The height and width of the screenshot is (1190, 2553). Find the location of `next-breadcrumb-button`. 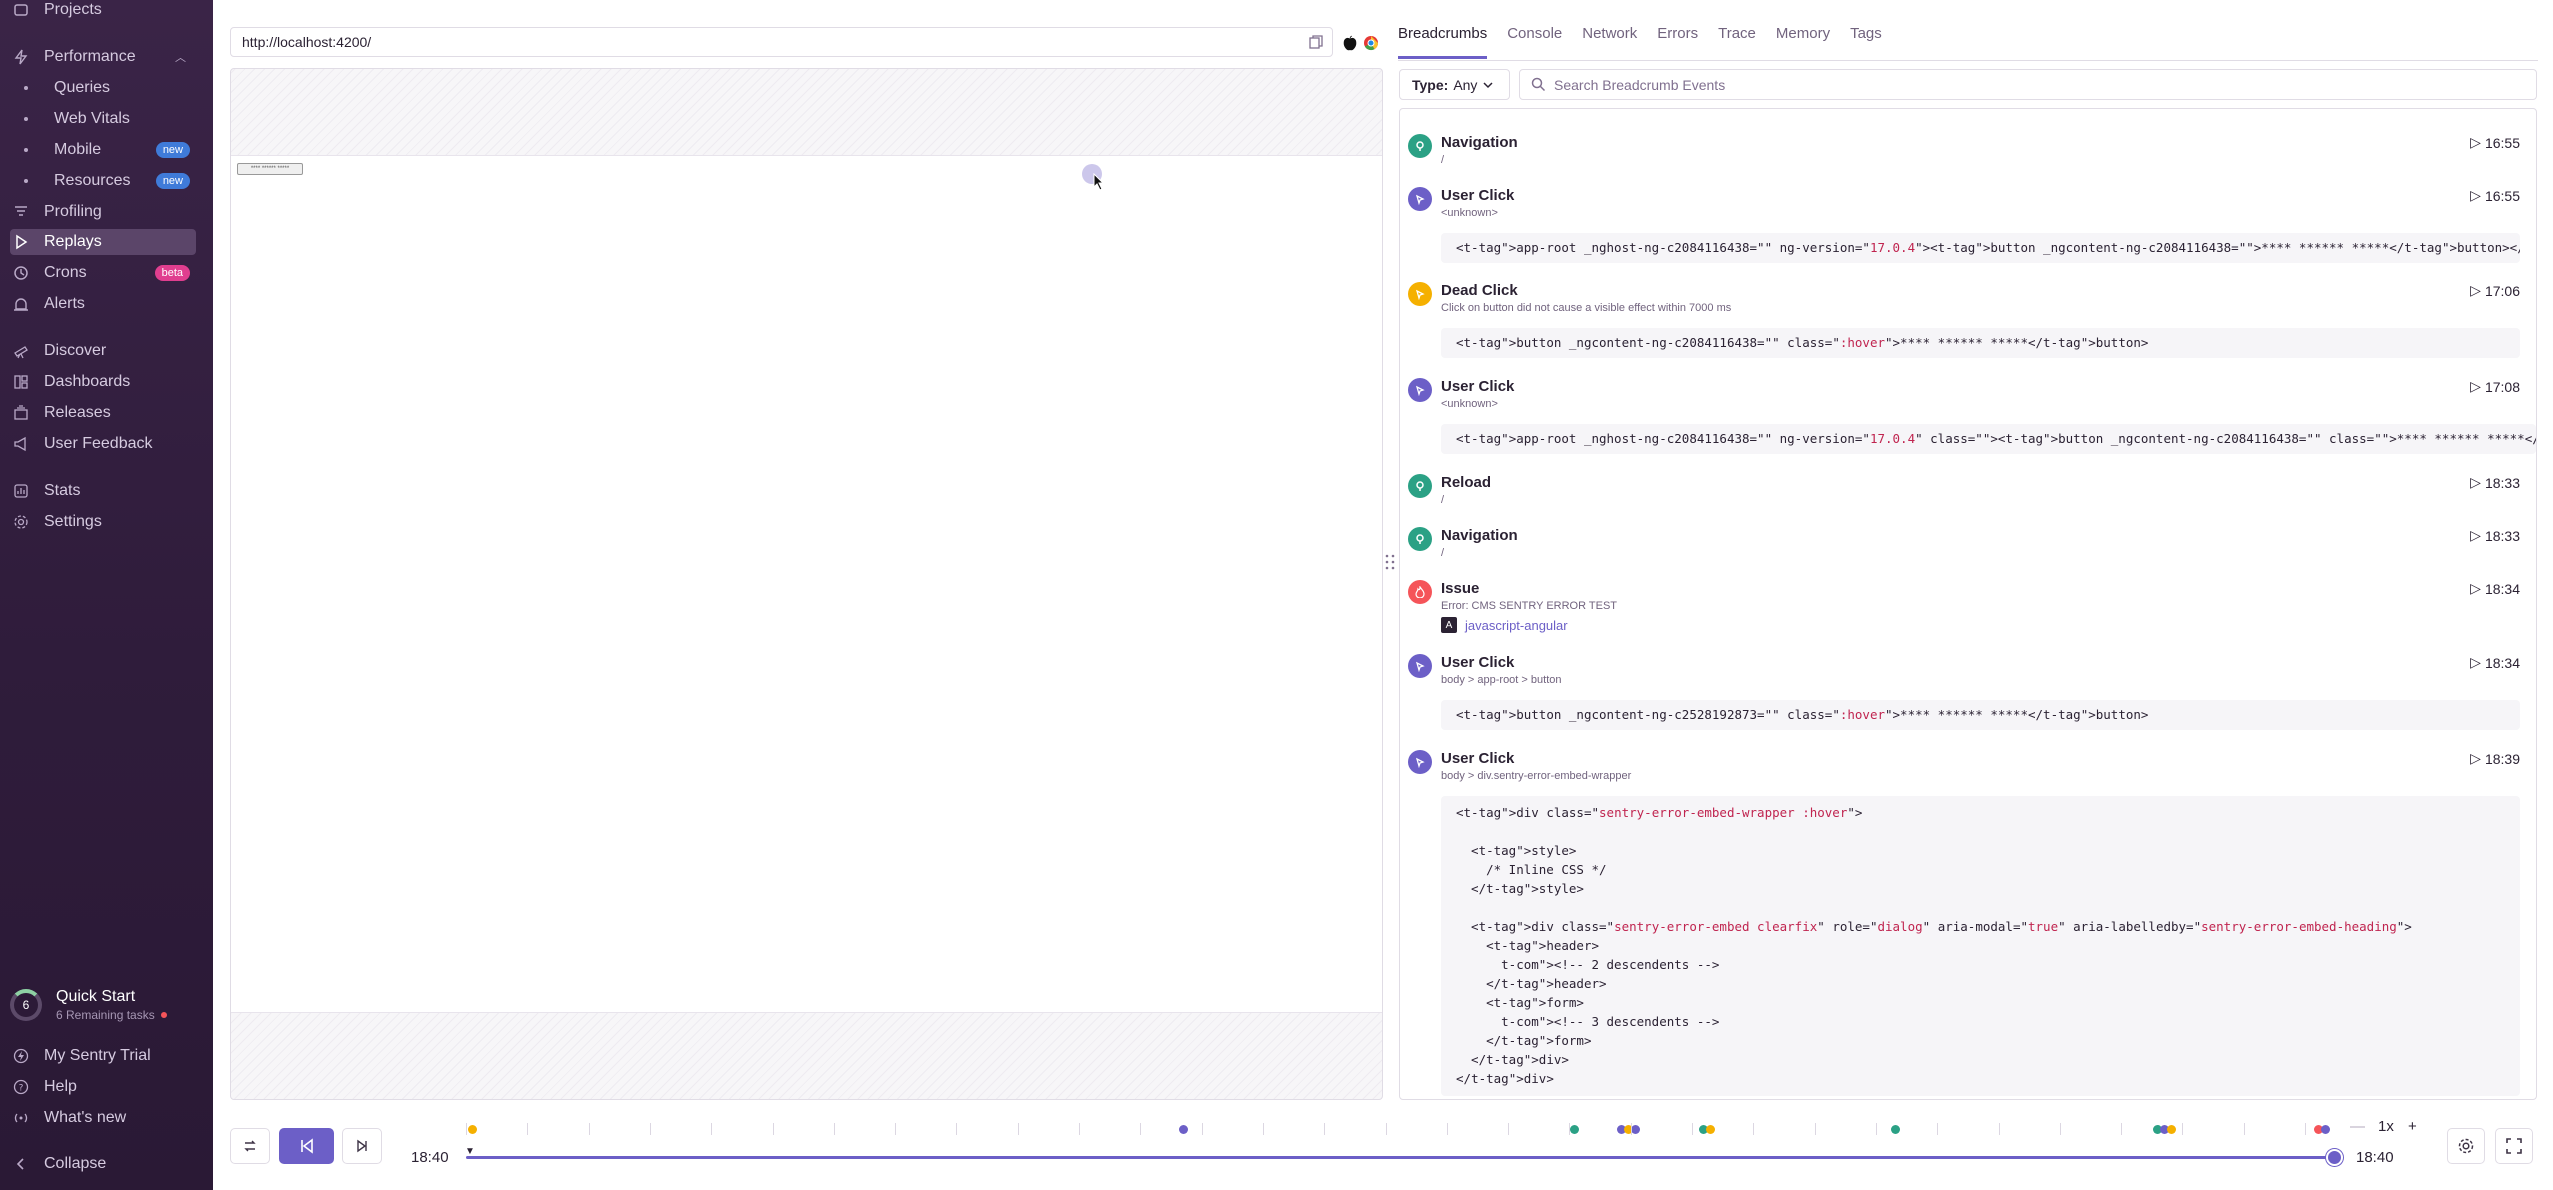

next-breadcrumb-button is located at coordinates (362, 1146).